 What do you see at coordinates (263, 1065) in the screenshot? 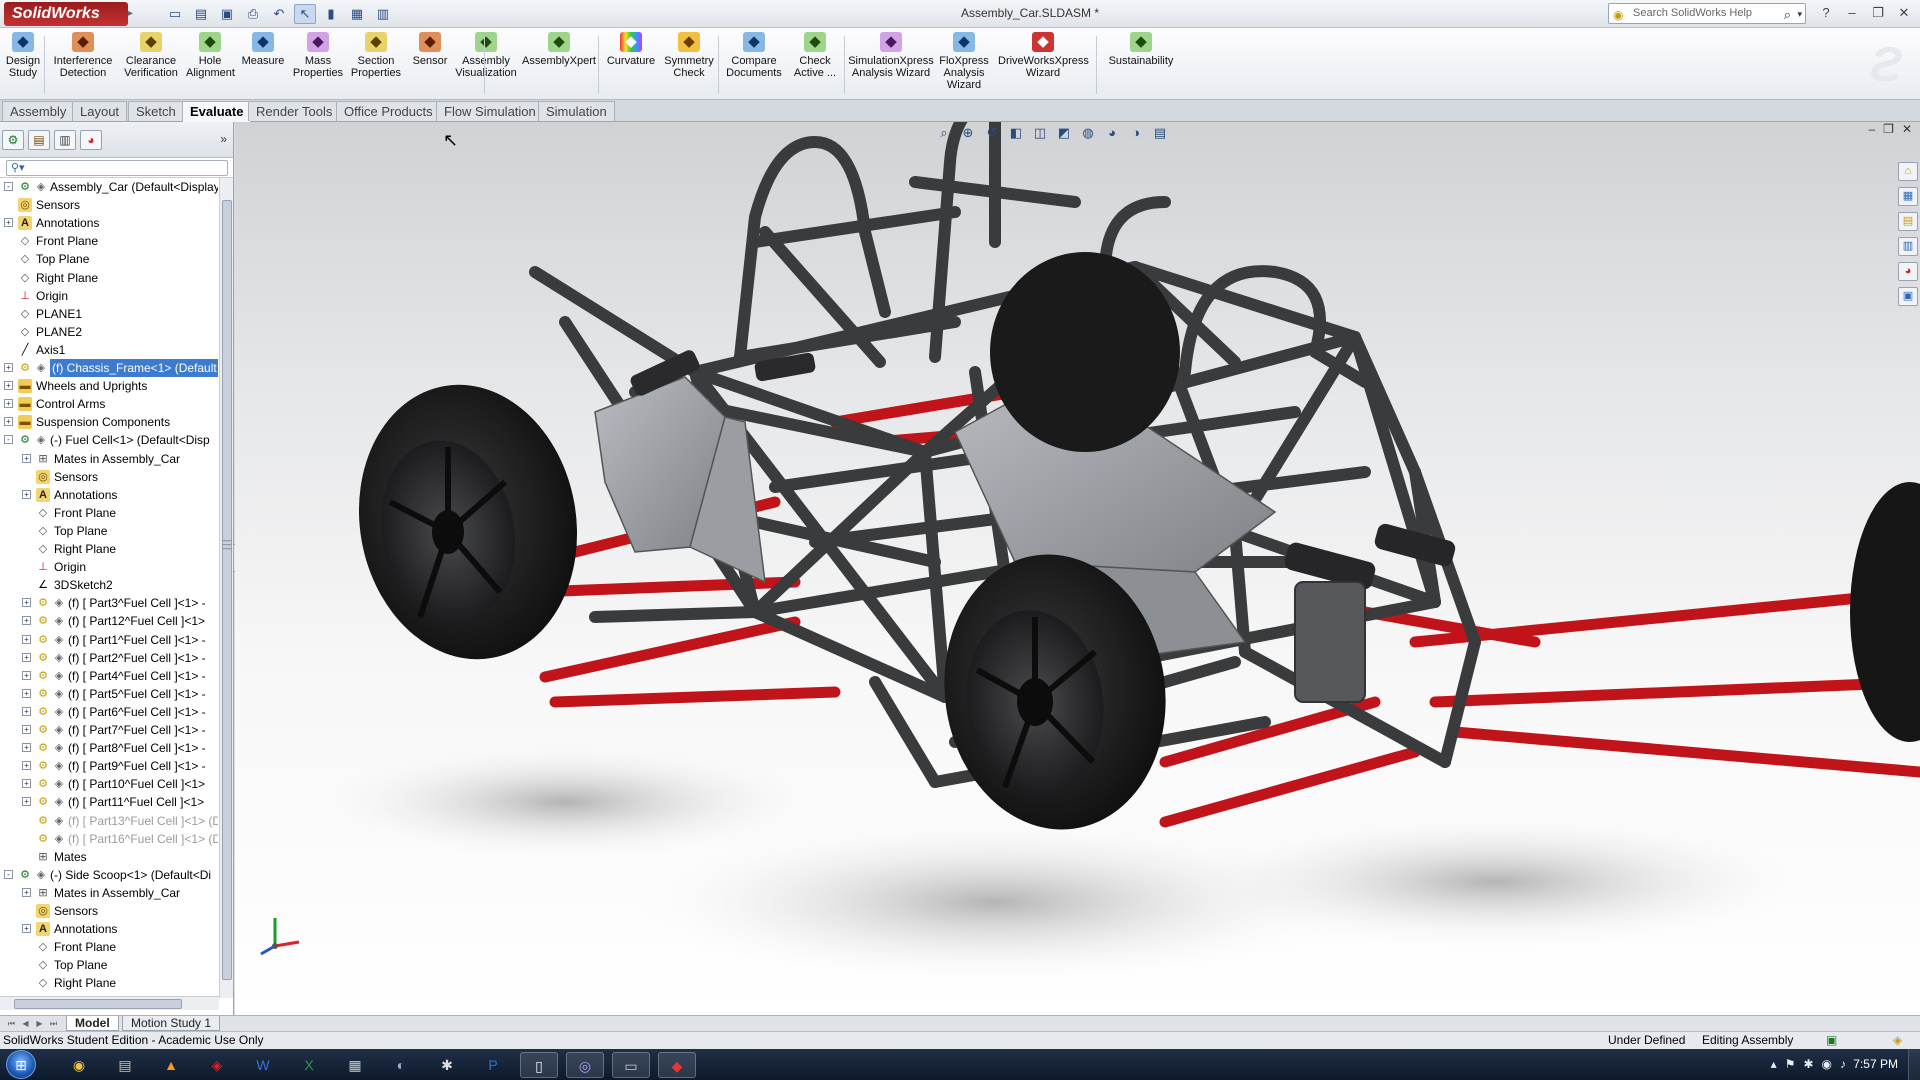
I see `word-icon: W` at bounding box center [263, 1065].